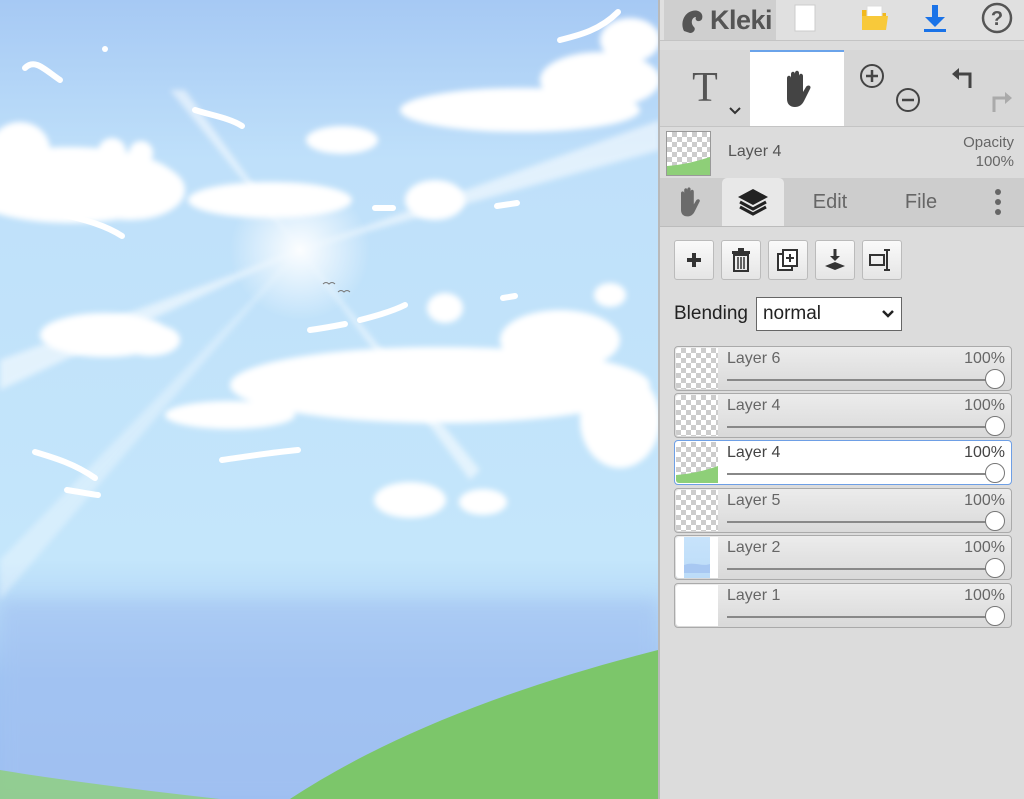 The height and width of the screenshot is (799, 1024). What do you see at coordinates (754, 358) in the screenshot?
I see `layer-name: Layer 6` at bounding box center [754, 358].